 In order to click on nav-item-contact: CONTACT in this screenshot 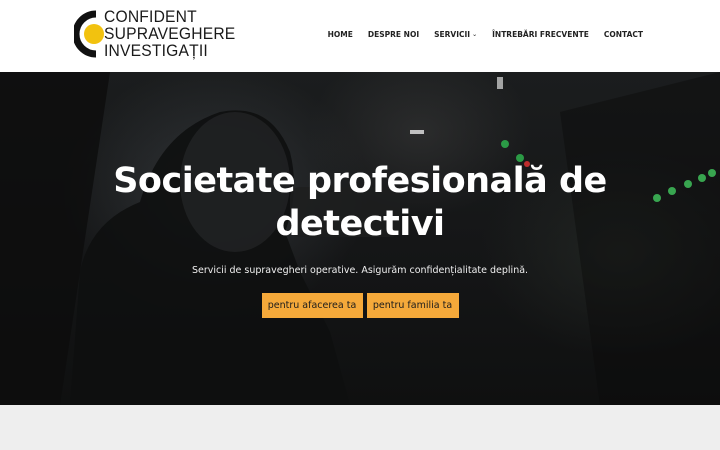, I will do `click(623, 34)`.